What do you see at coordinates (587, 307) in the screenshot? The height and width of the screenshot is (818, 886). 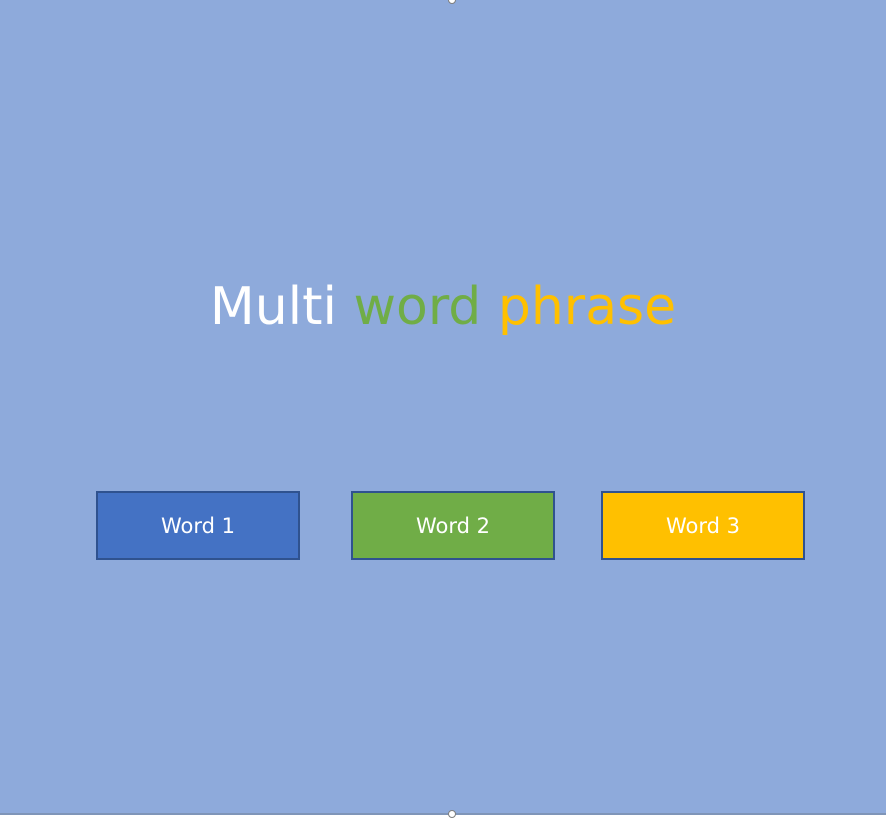 I see `phrase-word-phrase: phrase` at bounding box center [587, 307].